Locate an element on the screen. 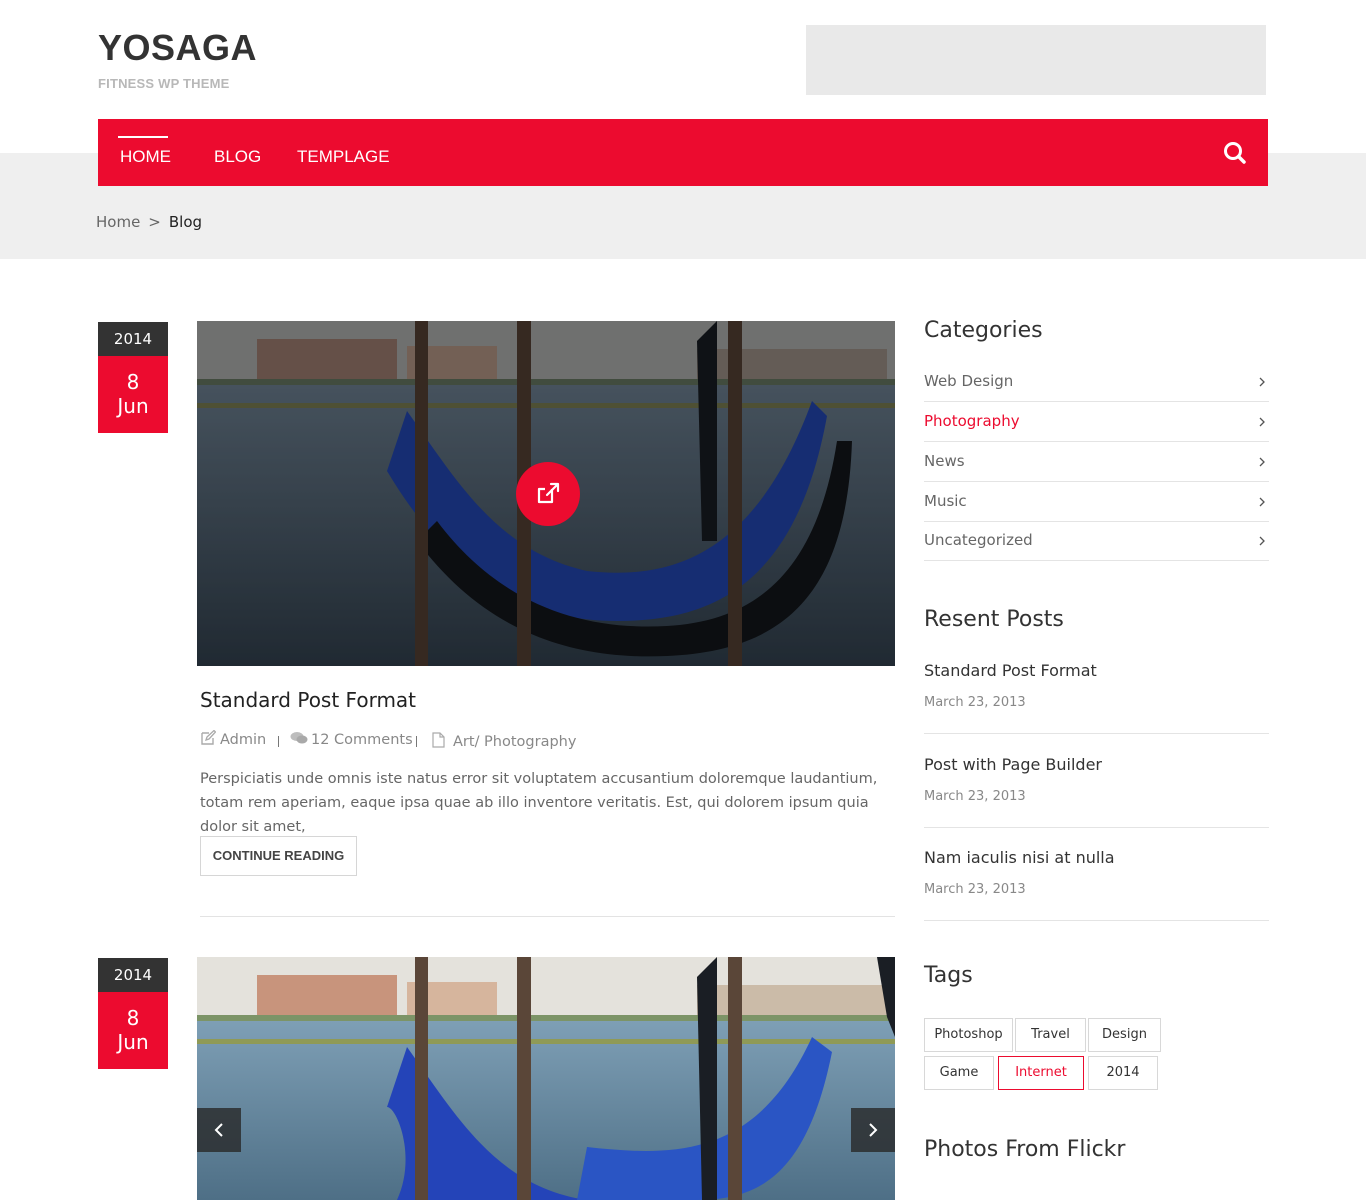 The height and width of the screenshot is (1200, 1366). tag-travel: Travel is located at coordinates (1050, 1035).